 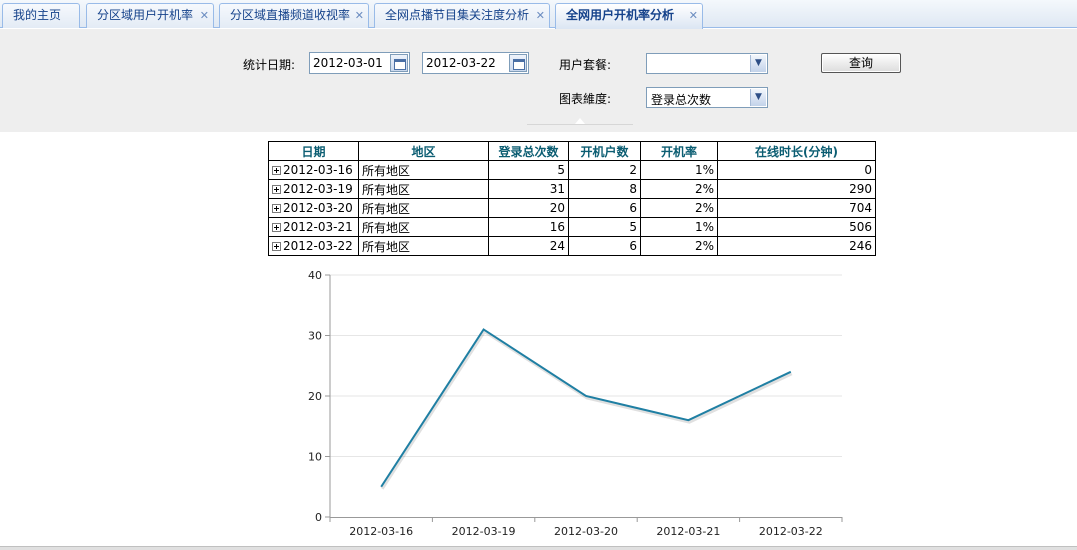 What do you see at coordinates (528, 227) in the screenshot?
I see `logins-cell: 16` at bounding box center [528, 227].